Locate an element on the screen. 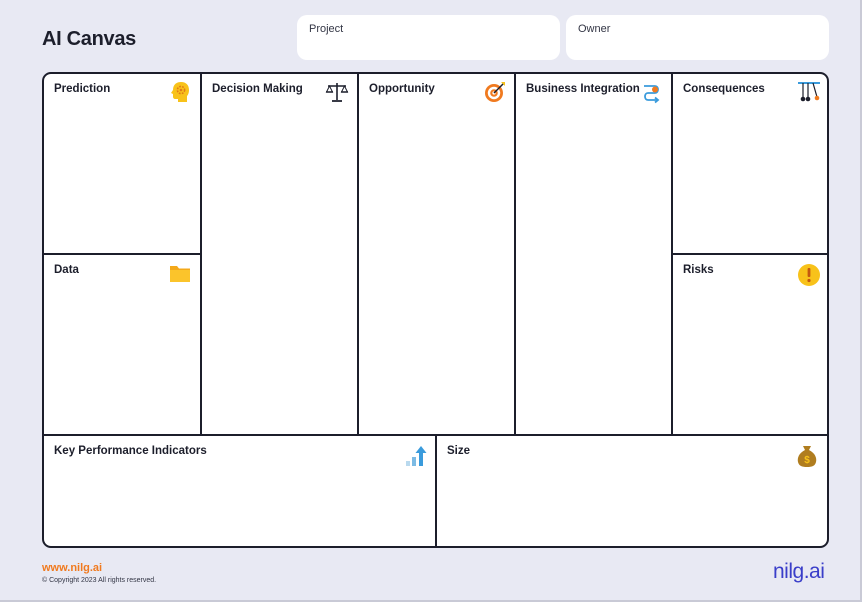  block-opportunity: Opportunity is located at coordinates (437, 255).